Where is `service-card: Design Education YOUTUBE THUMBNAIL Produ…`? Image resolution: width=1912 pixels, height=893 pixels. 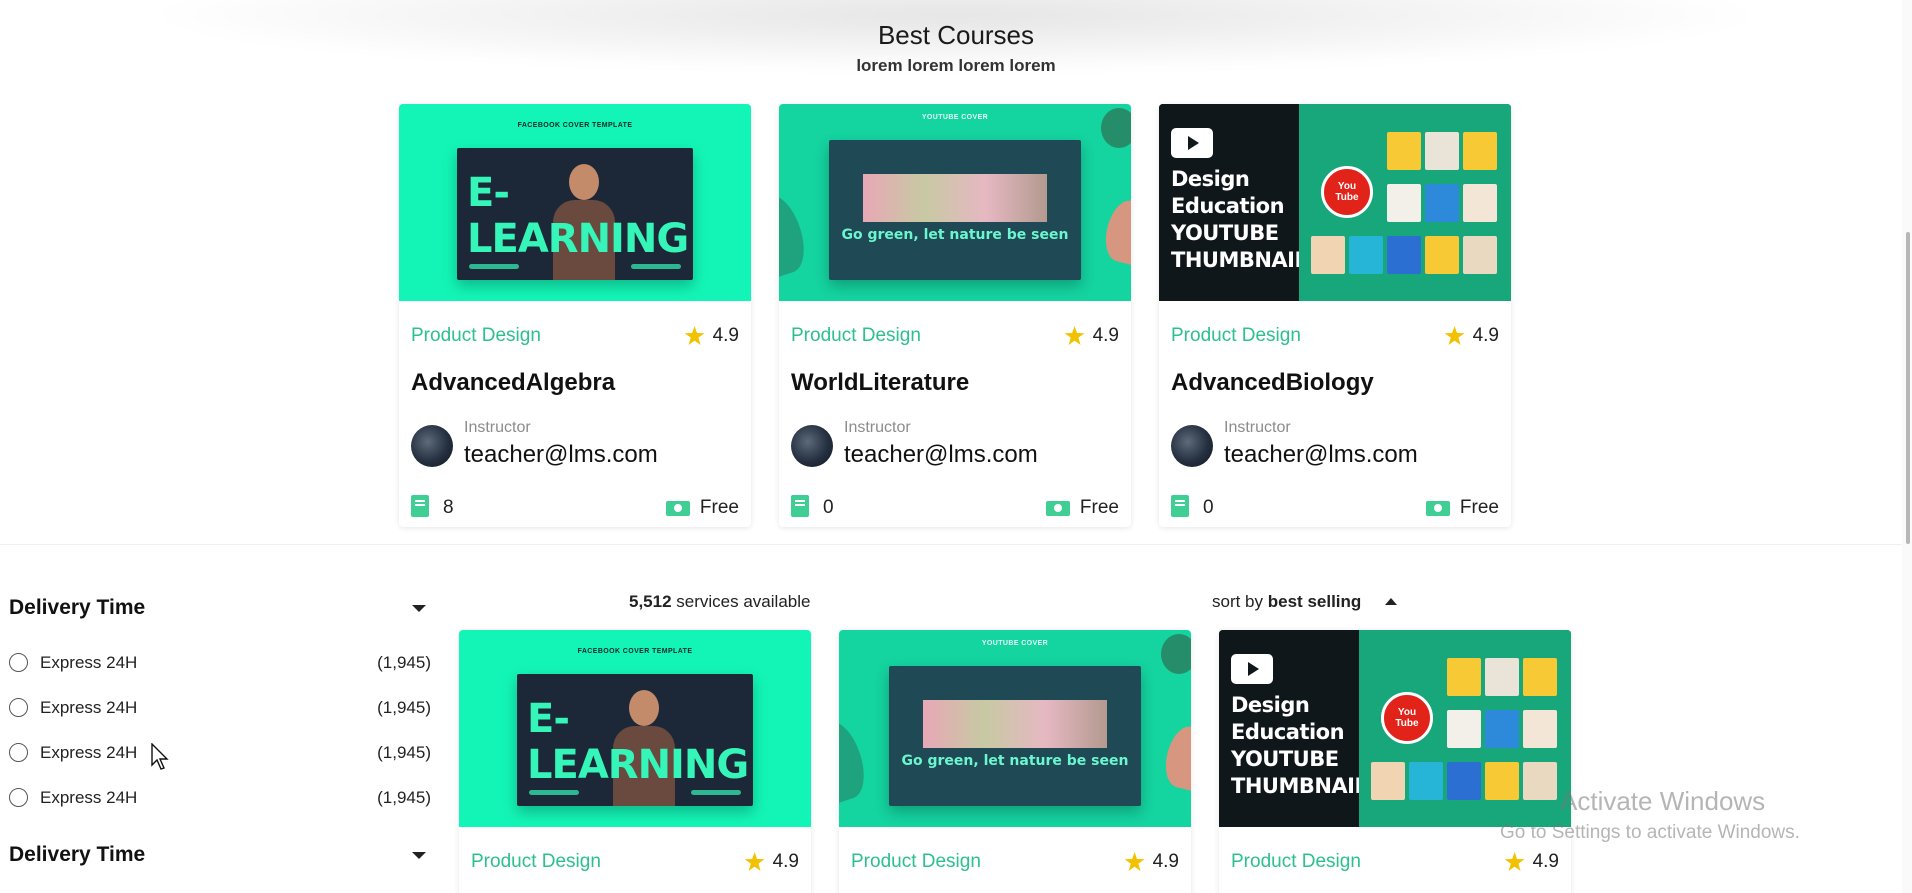
service-card: Design Education YOUTUBE THUMBNAIL Produ… is located at coordinates (1395, 761).